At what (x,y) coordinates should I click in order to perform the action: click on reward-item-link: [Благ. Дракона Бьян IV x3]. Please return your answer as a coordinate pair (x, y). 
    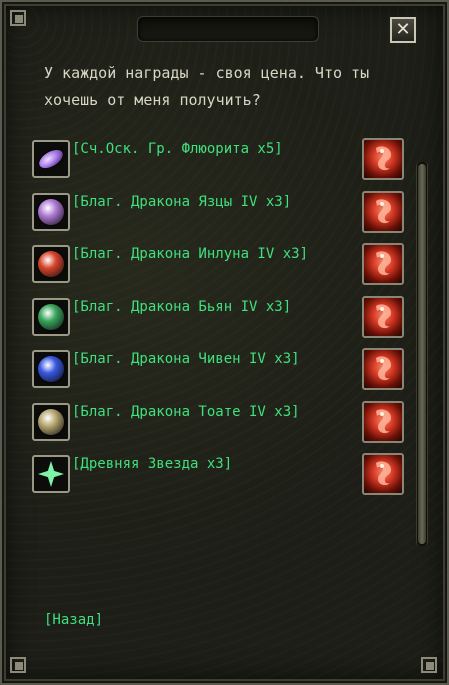
    Looking at the image, I should click on (181, 307).